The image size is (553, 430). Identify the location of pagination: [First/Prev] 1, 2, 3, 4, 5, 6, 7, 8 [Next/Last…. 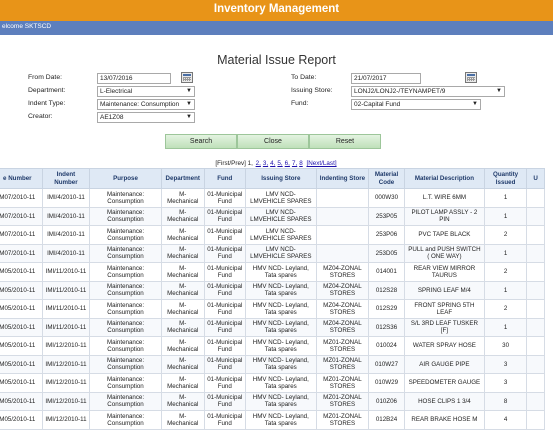
(276, 163).